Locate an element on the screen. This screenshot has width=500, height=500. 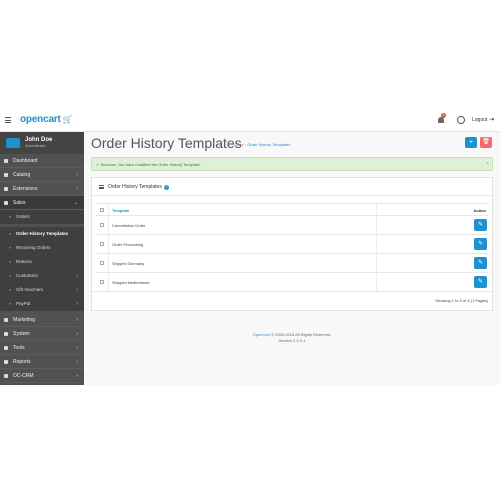
sidebar-item-label: Extensions is located at coordinates (25, 189).